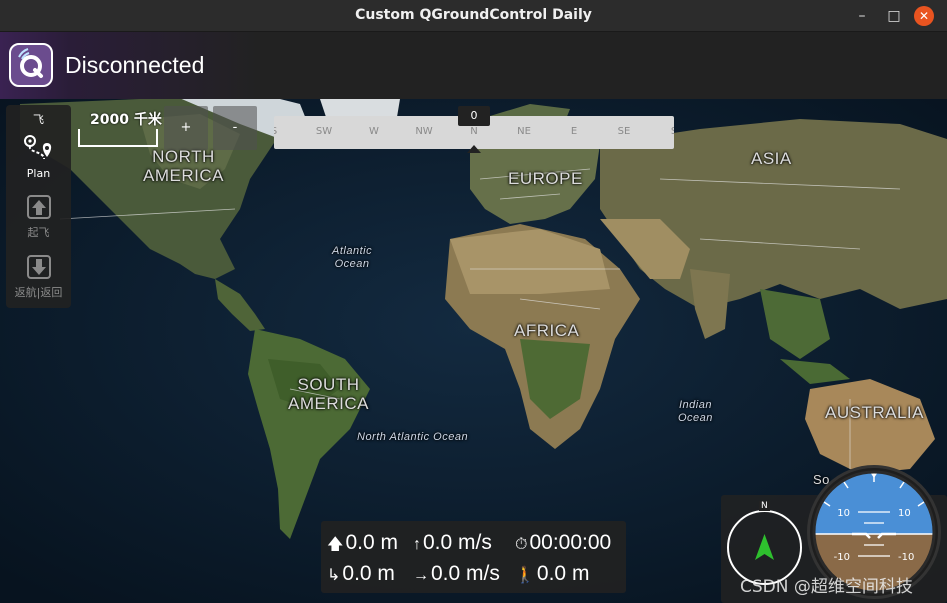 This screenshot has width=947, height=603. I want to click on telemetry-flight-time: ⏱00:00:00, so click(563, 543).